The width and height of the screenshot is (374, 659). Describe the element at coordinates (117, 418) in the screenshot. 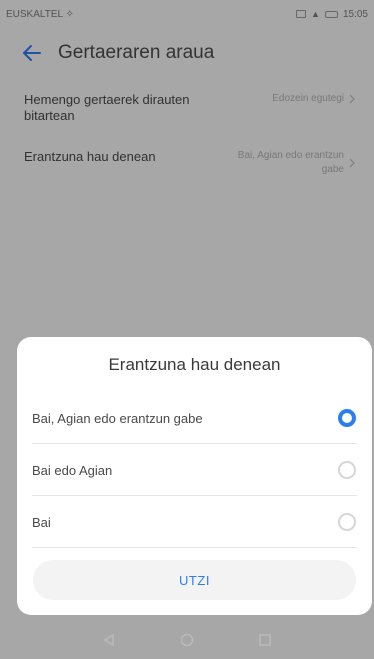

I see `option-label: Bai, Agian edo erantzun gabe` at that location.